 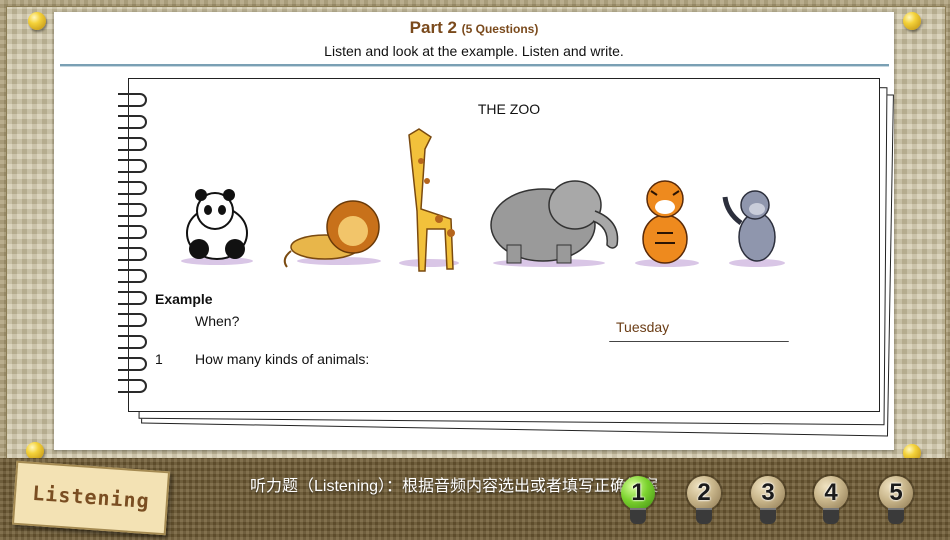 What do you see at coordinates (667, 223) in the screenshot?
I see `tiger-icon` at bounding box center [667, 223].